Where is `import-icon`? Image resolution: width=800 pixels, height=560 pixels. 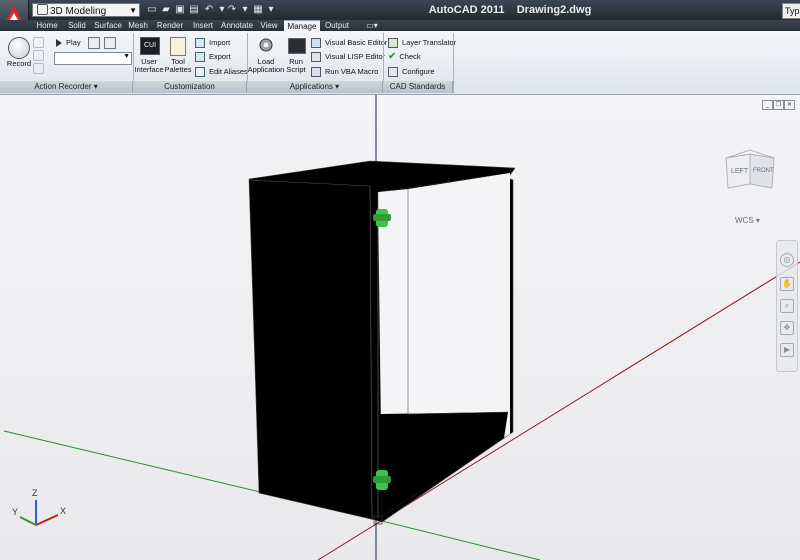
import-icon is located at coordinates (200, 43).